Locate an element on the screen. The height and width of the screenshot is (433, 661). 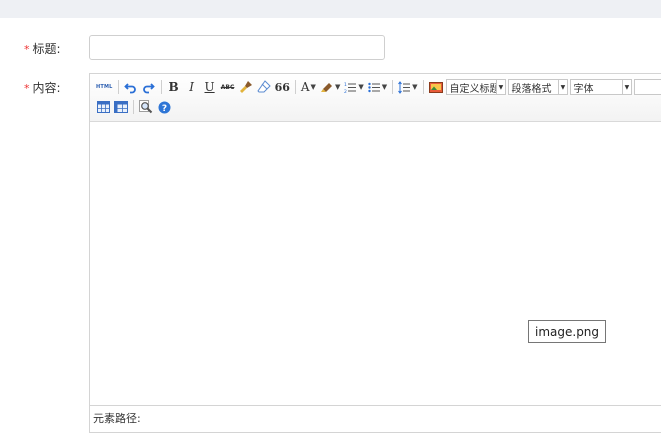
strikethrough-icon: ABC is located at coordinates (228, 87).